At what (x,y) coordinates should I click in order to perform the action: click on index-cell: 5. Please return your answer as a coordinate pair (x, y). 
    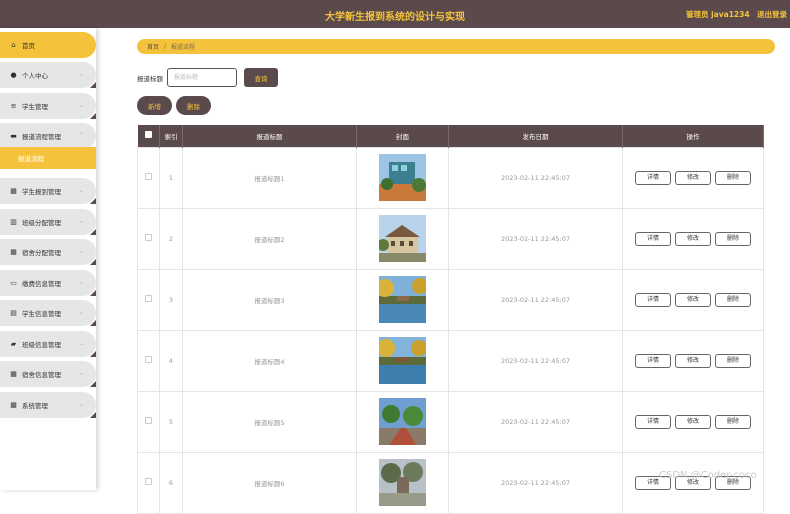
    Looking at the image, I should click on (171, 421).